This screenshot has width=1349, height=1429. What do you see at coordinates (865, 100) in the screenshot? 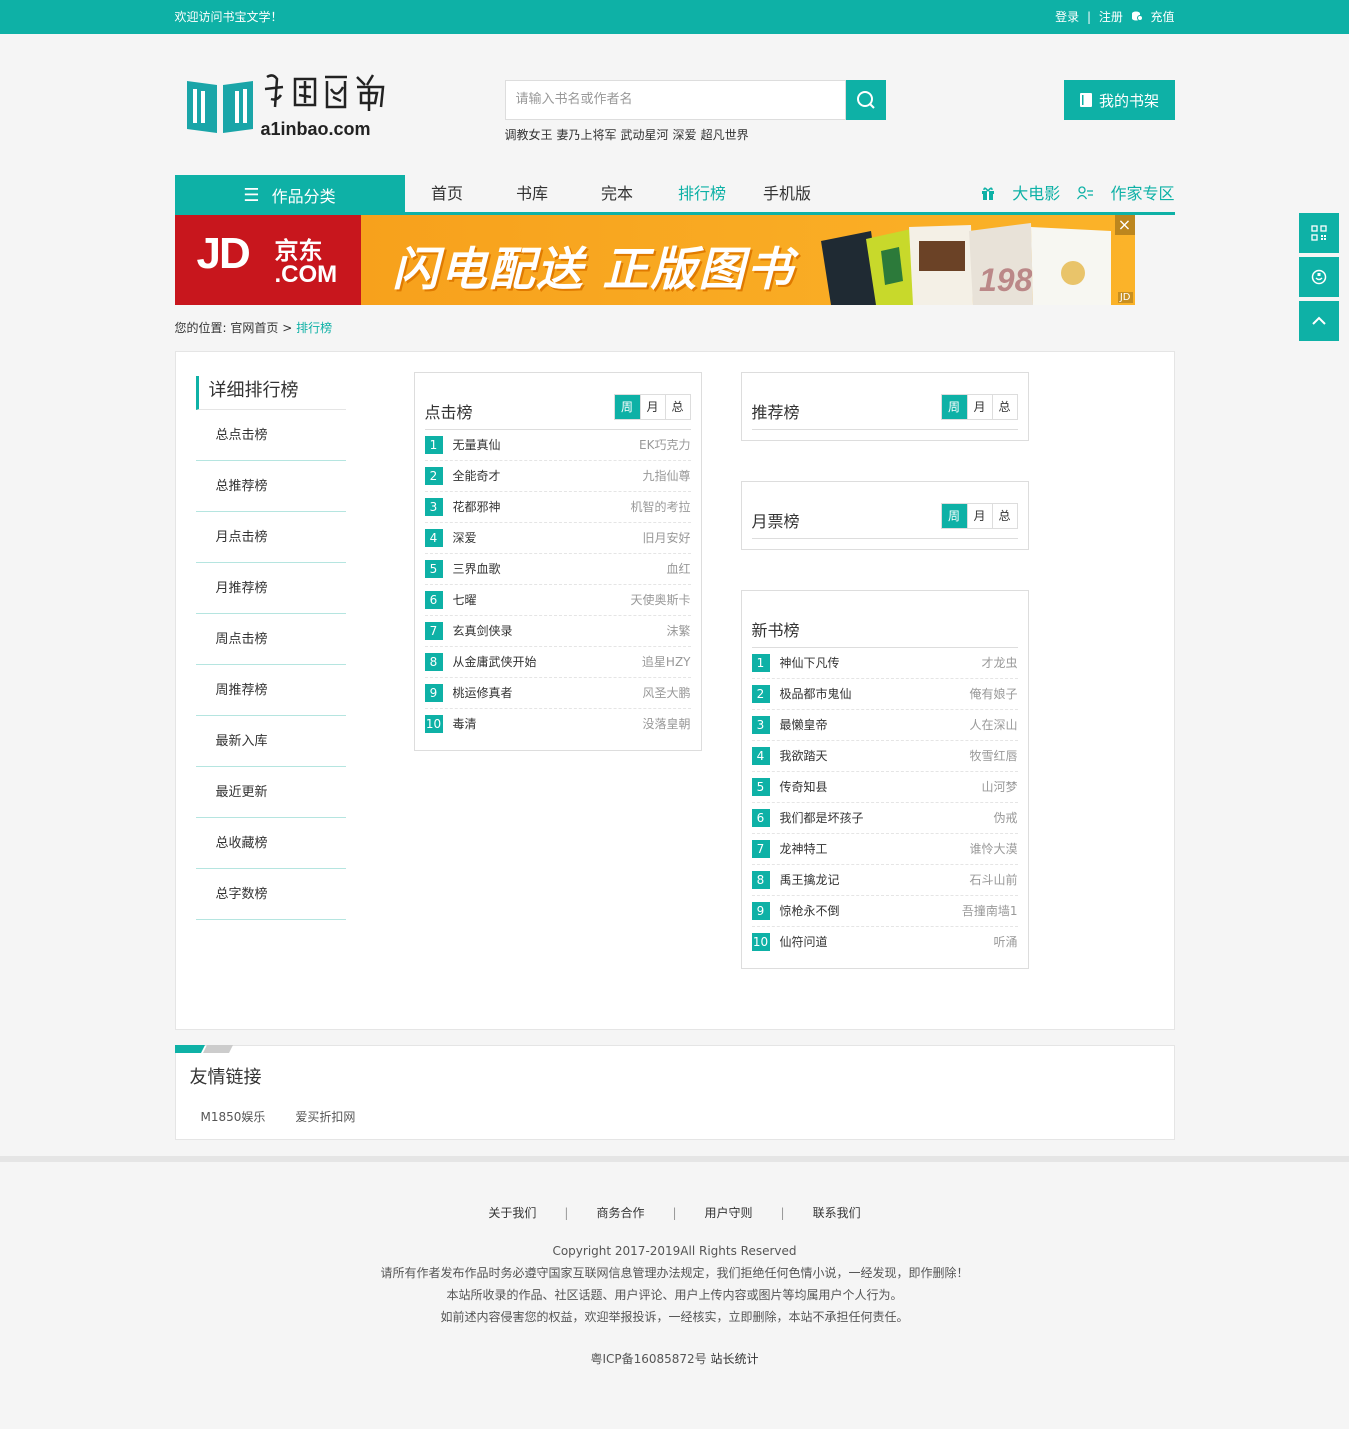
I see `search-button` at bounding box center [865, 100].